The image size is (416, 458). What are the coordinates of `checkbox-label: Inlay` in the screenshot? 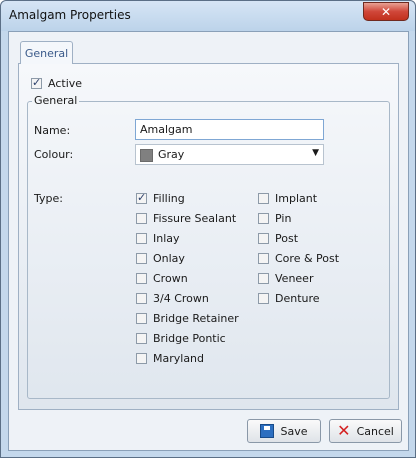 It's located at (166, 238).